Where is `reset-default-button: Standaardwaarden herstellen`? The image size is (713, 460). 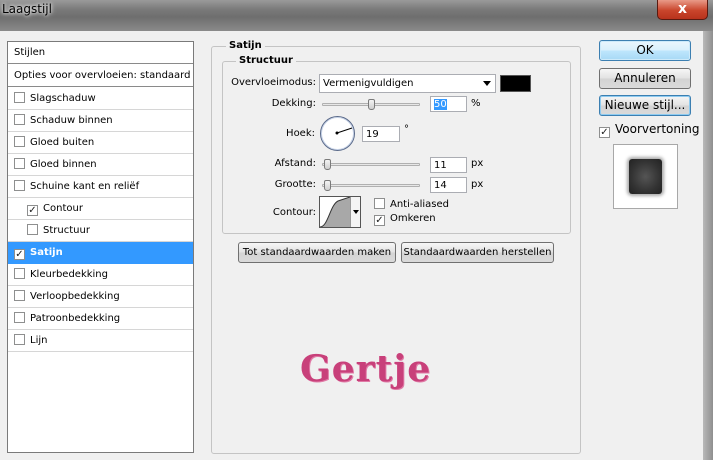 reset-default-button: Standaardwaarden herstellen is located at coordinates (477, 252).